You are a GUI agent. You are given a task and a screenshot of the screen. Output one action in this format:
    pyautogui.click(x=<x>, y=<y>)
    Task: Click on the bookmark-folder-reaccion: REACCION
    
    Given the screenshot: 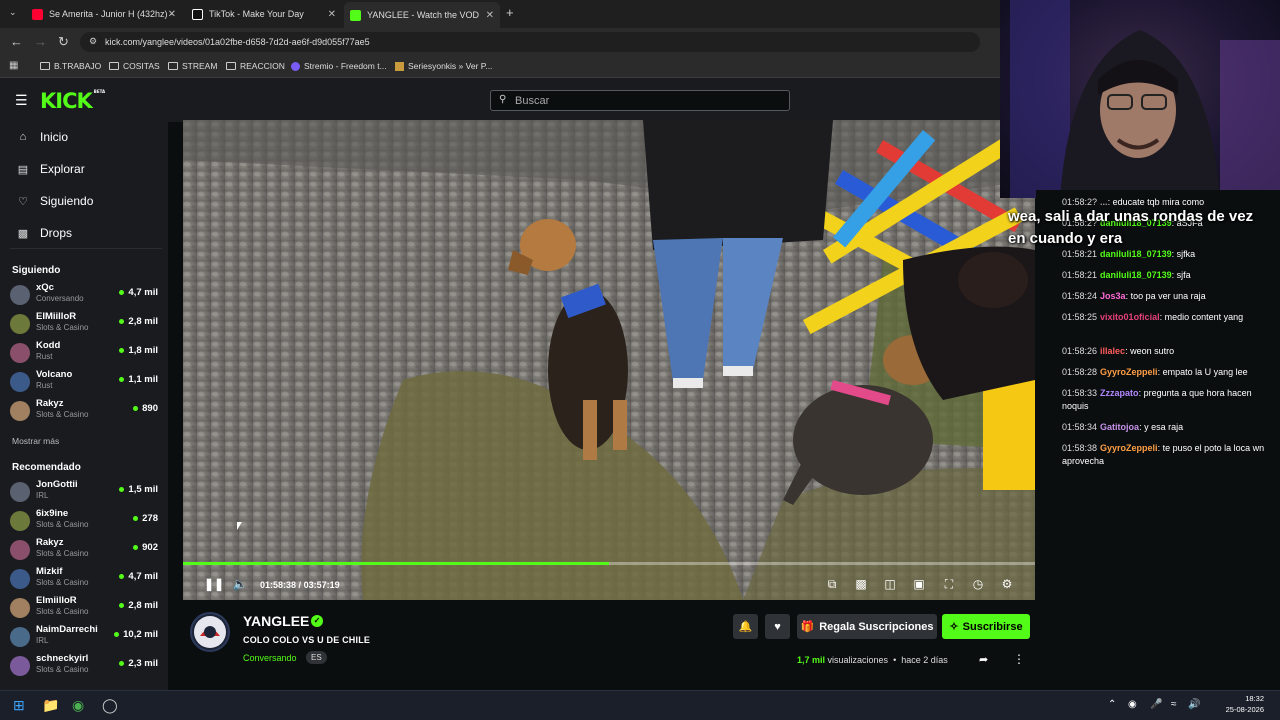 What is the action you would take?
    pyautogui.click(x=255, y=66)
    